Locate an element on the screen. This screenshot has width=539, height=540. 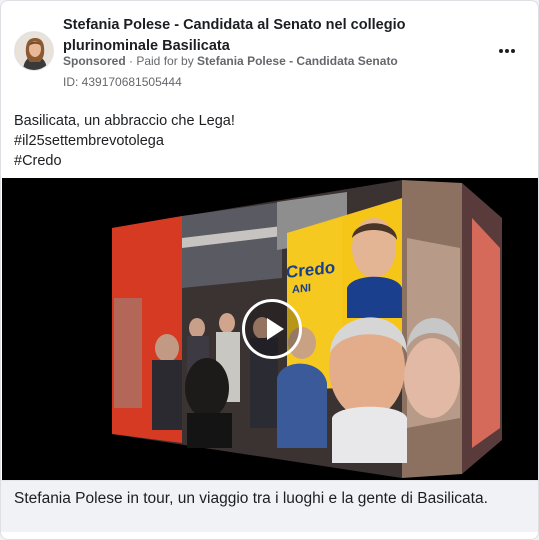
paid-by-name: Stefania Polese - Candidata Senato is located at coordinates (297, 61).